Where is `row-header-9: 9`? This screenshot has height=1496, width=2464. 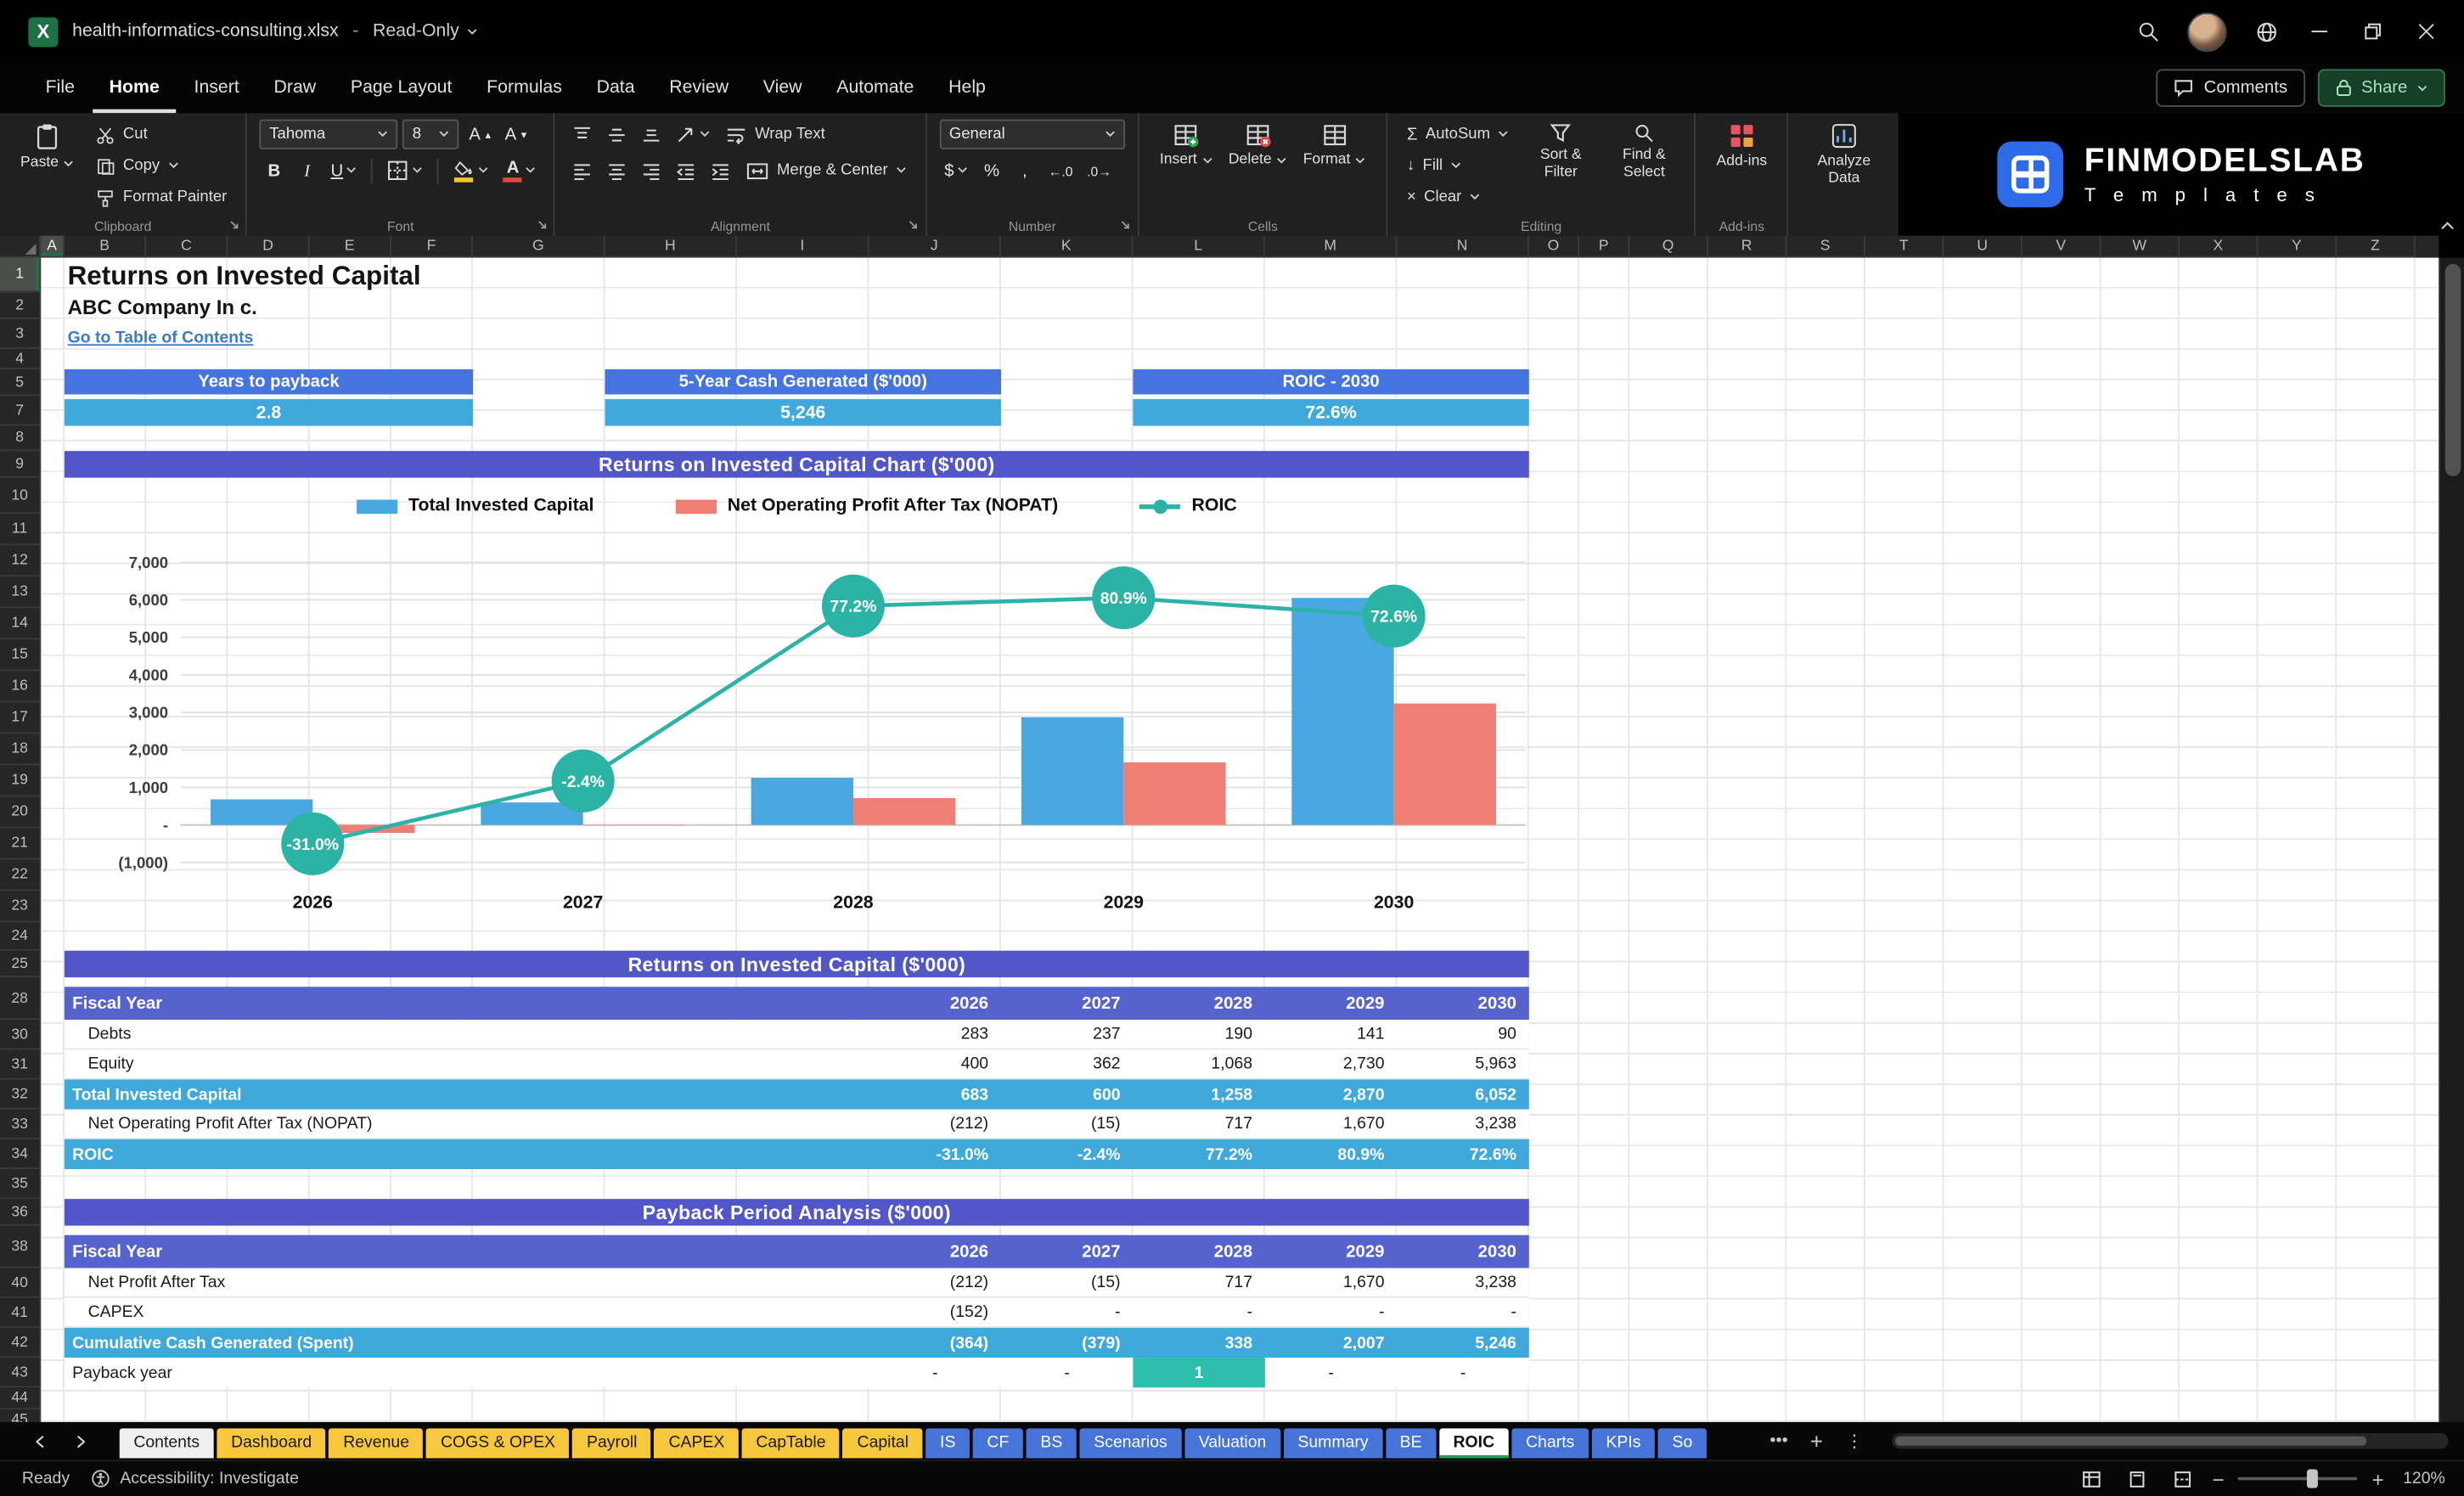 row-header-9: 9 is located at coordinates (21, 464).